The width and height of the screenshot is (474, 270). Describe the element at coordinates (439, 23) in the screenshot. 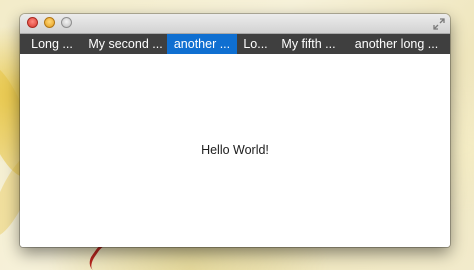

I see `fullscreen-icon` at that location.